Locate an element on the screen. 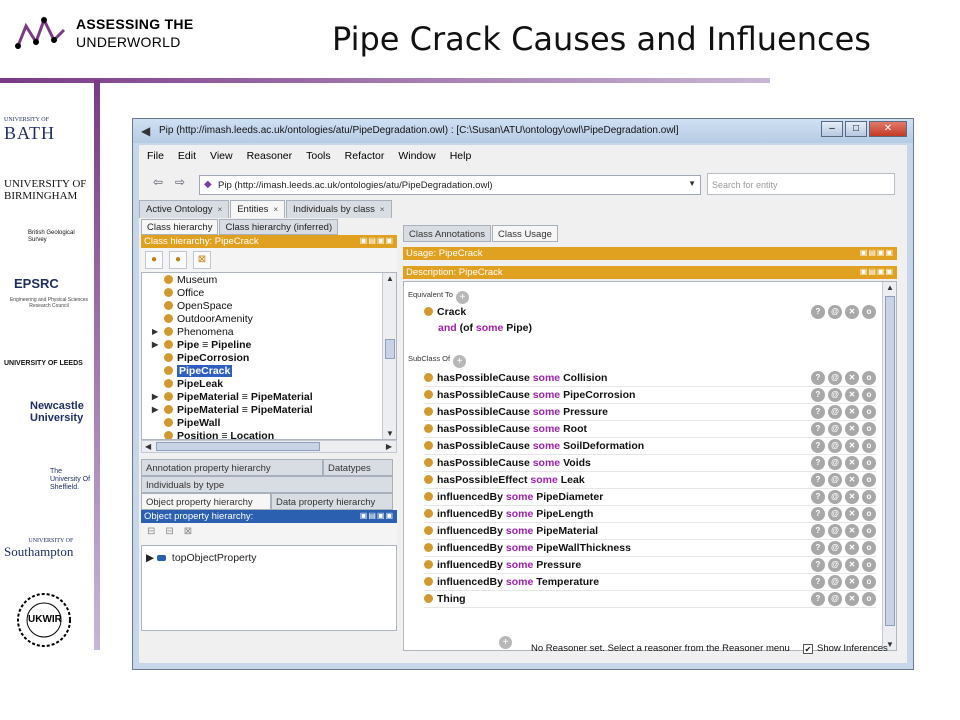  tree-node: PipeWall is located at coordinates (192, 423).